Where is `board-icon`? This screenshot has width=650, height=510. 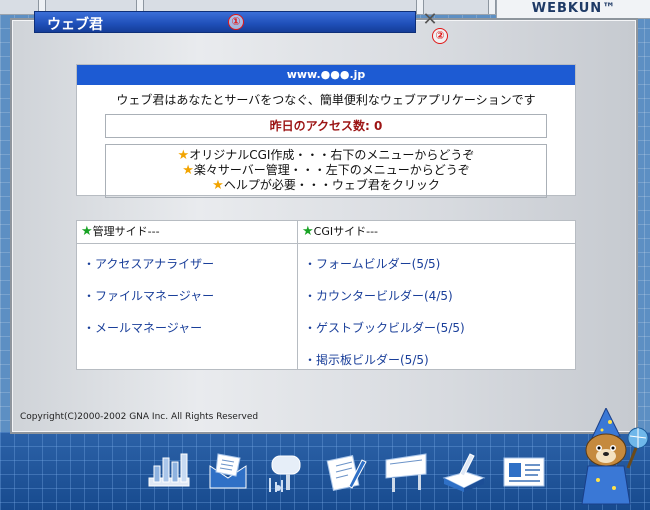
board-icon is located at coordinates (406, 472).